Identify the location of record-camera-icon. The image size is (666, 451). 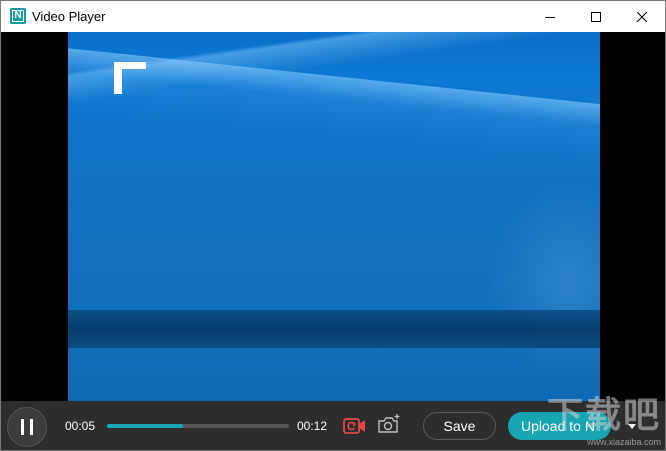
(354, 426).